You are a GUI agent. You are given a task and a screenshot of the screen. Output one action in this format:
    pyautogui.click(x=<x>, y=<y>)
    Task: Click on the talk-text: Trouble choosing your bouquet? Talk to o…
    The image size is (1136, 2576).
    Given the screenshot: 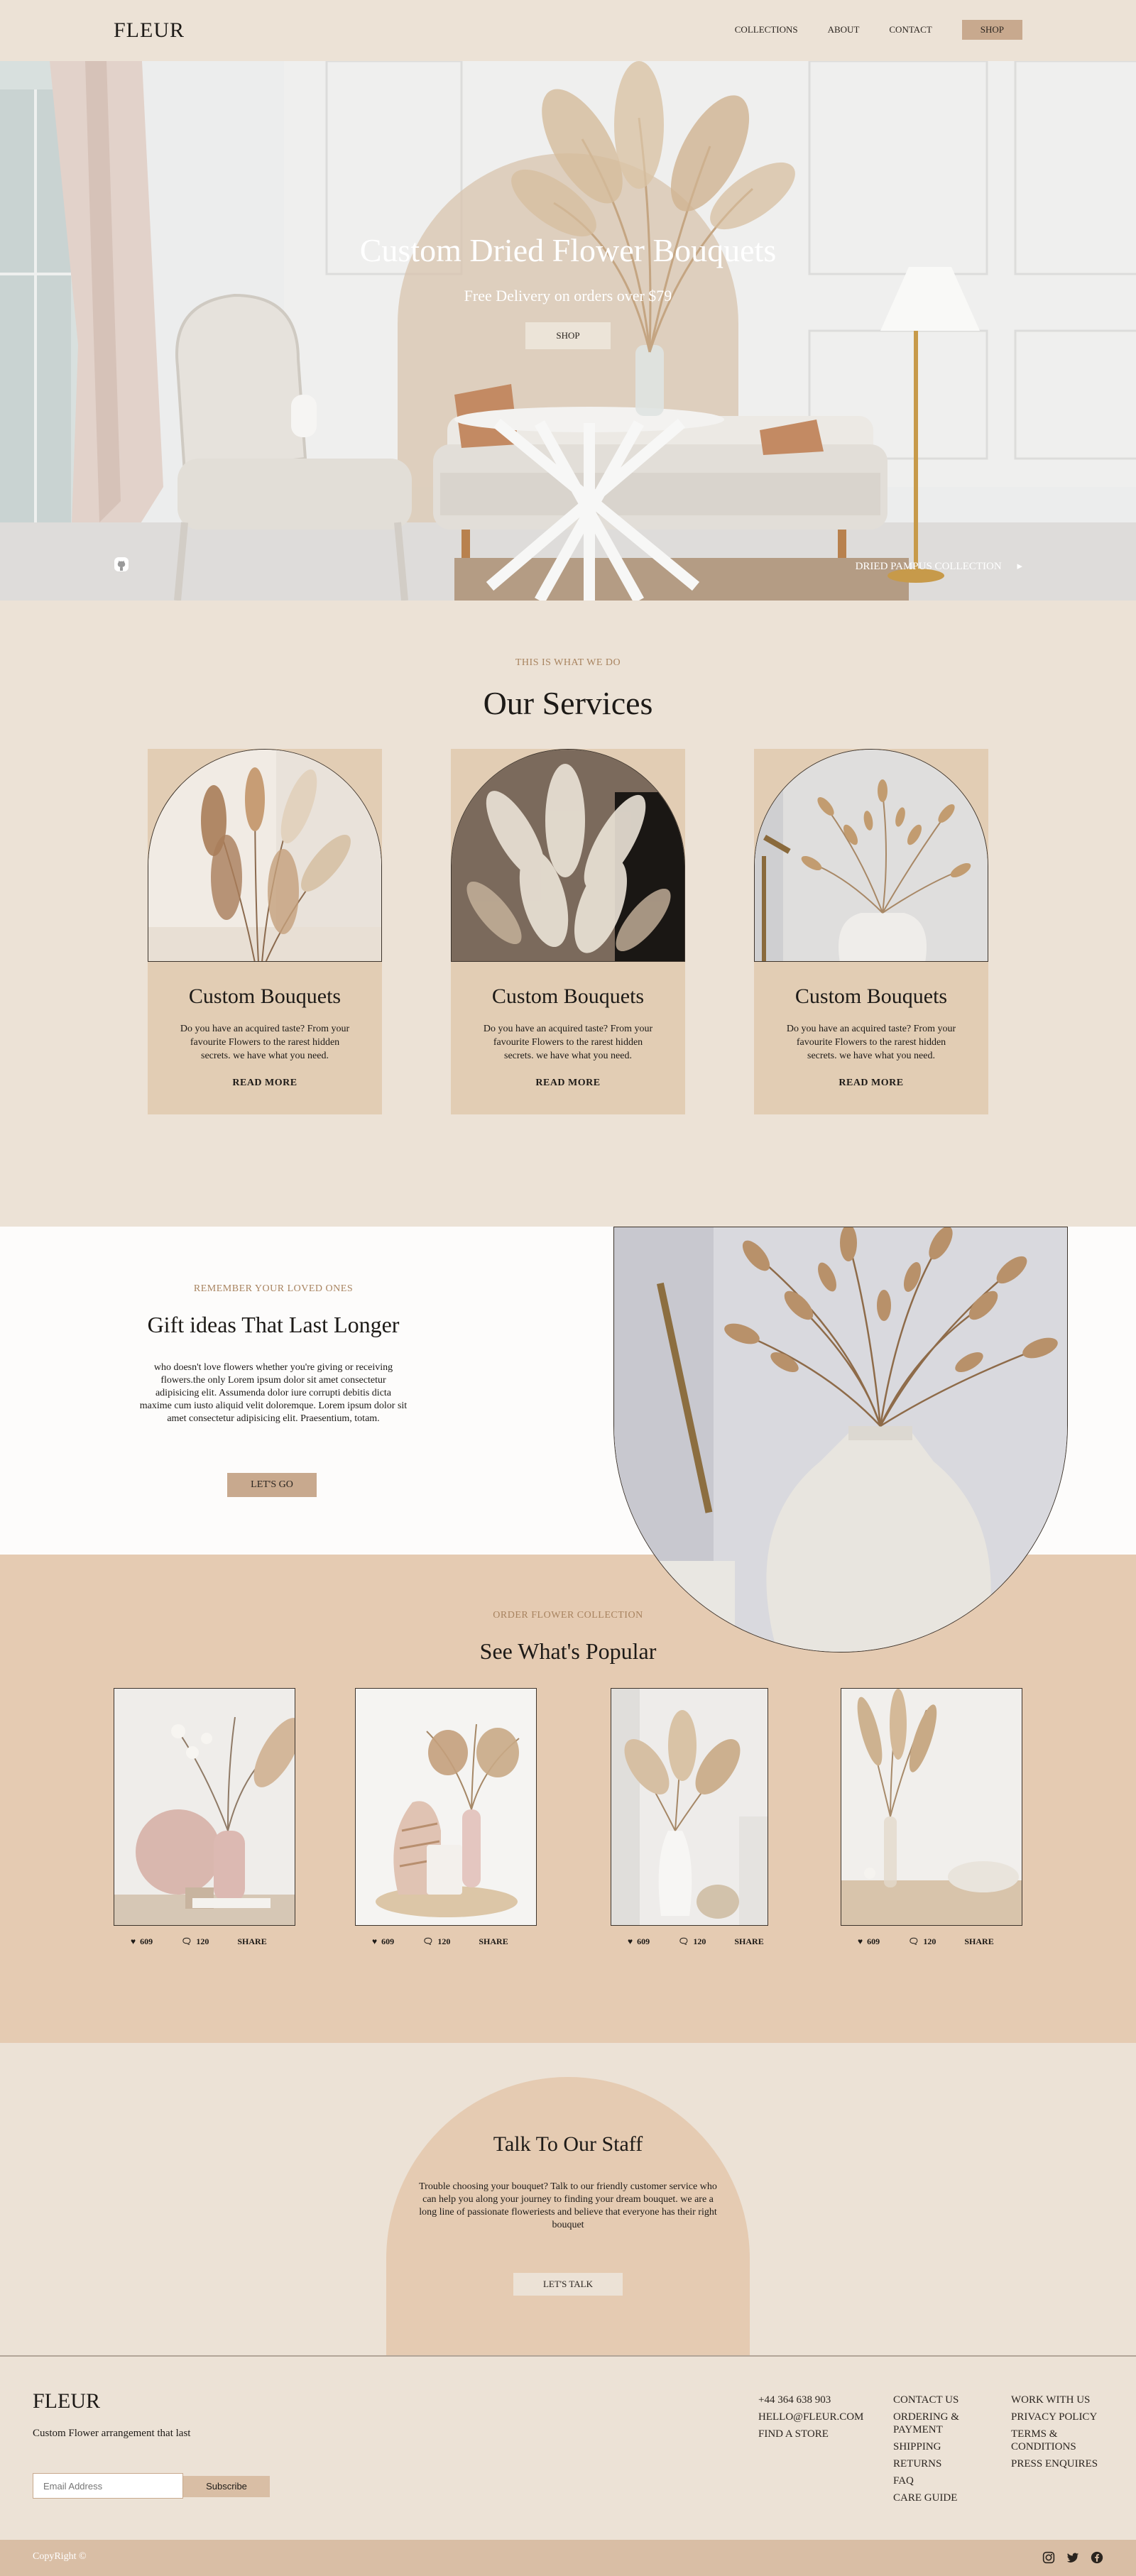 What is the action you would take?
    pyautogui.click(x=568, y=2205)
    